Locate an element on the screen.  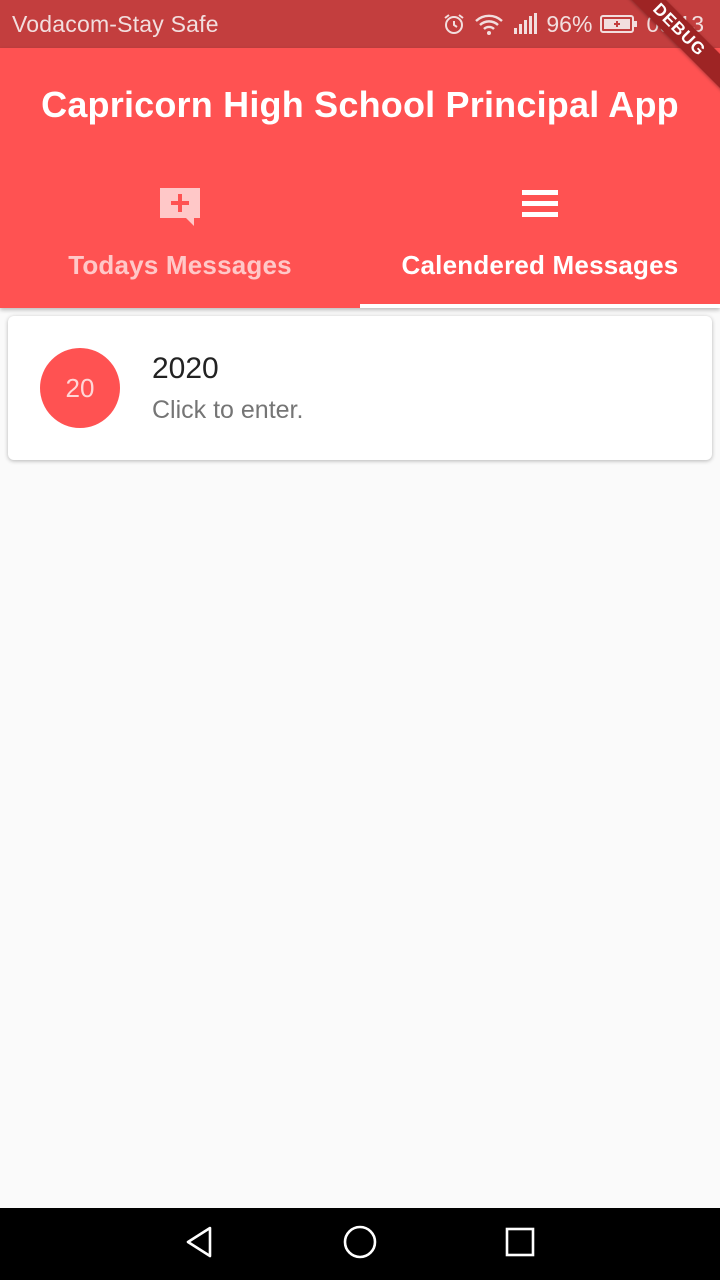
home-icon is located at coordinates (360, 1244).